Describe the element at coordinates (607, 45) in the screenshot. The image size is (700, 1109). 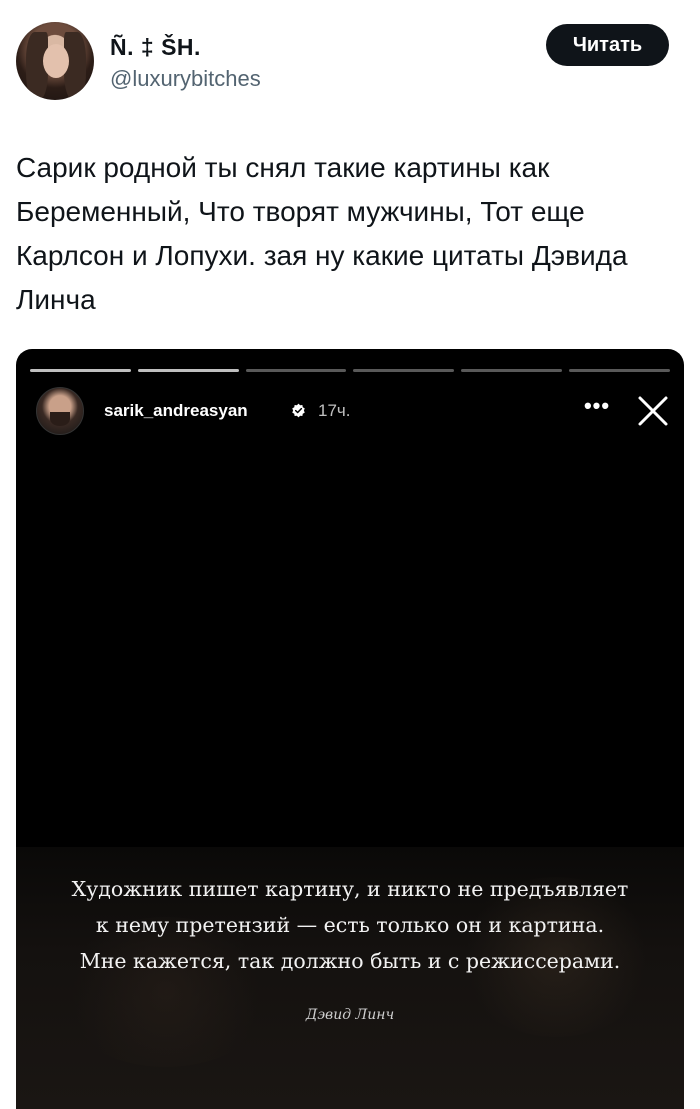
I see `follow-button: Читать` at that location.